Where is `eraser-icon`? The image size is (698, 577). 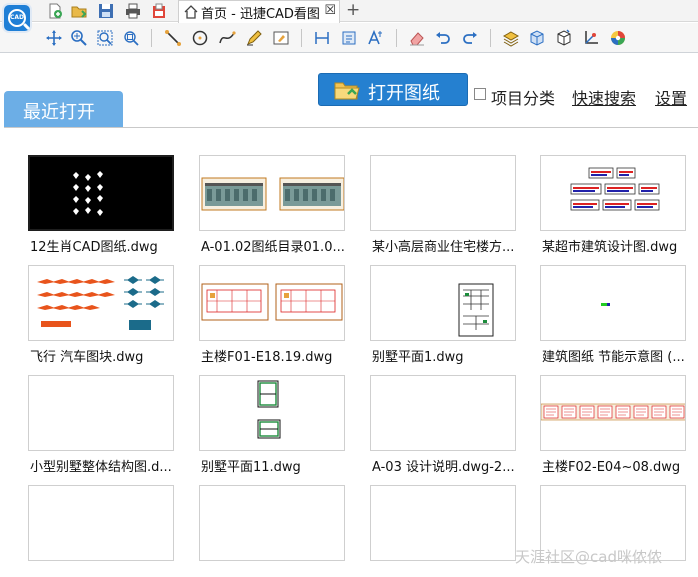
eraser-icon is located at coordinates (417, 38).